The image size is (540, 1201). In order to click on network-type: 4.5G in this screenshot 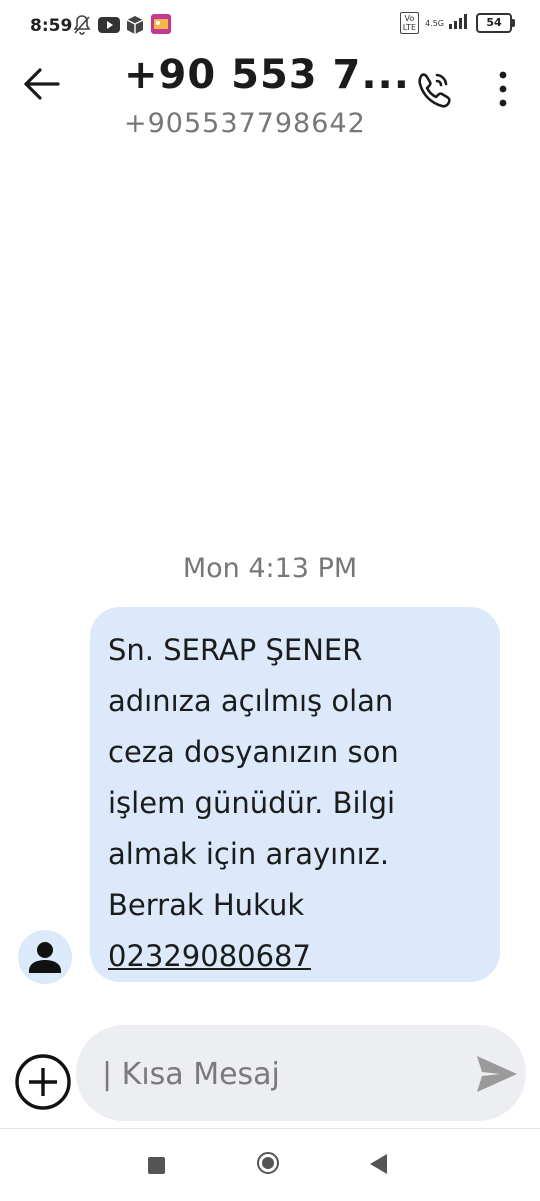, I will do `click(434, 23)`.